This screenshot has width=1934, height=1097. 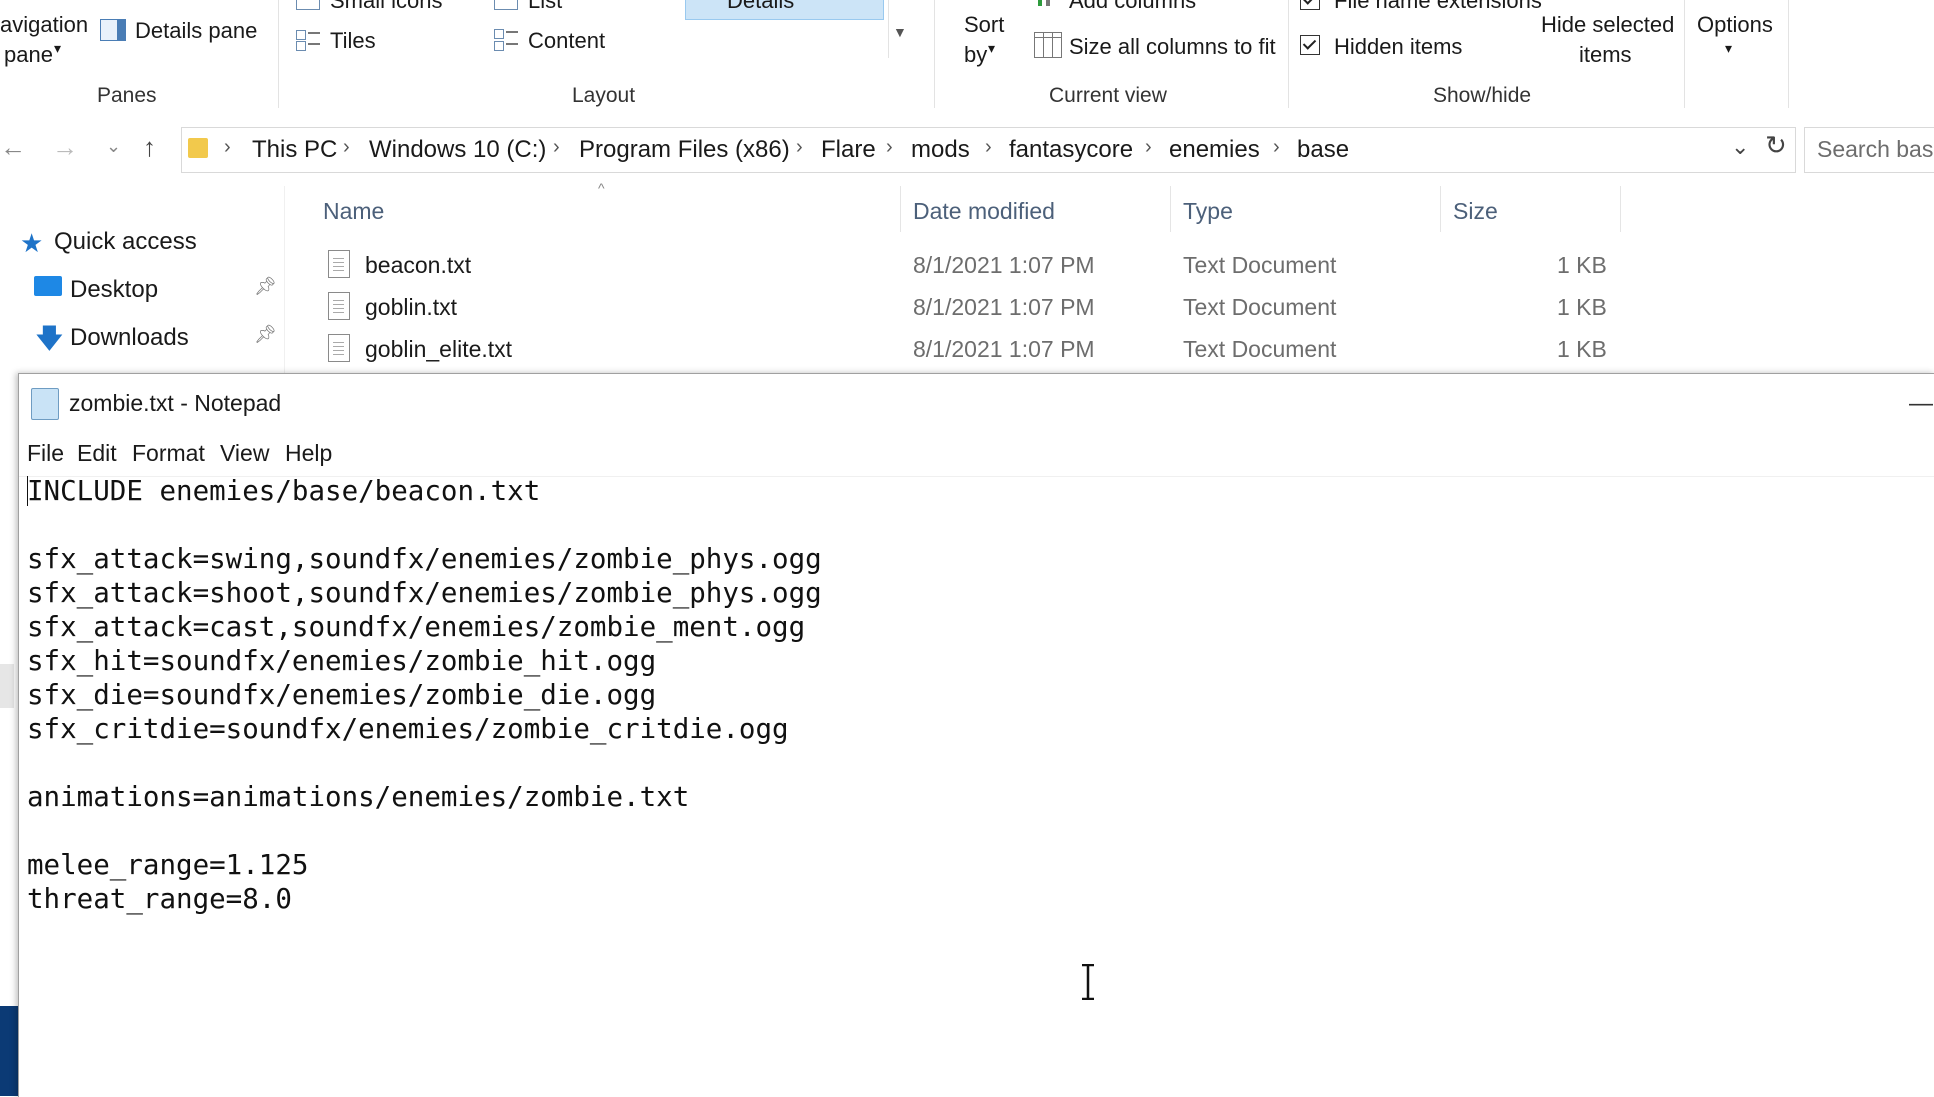 What do you see at coordinates (113, 146) in the screenshot?
I see `recent-locations-chevron-icon: ⌄` at bounding box center [113, 146].